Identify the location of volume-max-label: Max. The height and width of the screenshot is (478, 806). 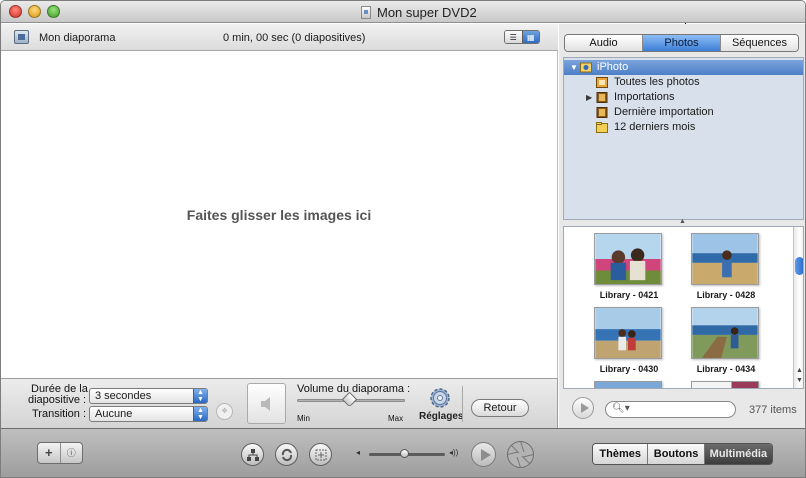
(396, 418).